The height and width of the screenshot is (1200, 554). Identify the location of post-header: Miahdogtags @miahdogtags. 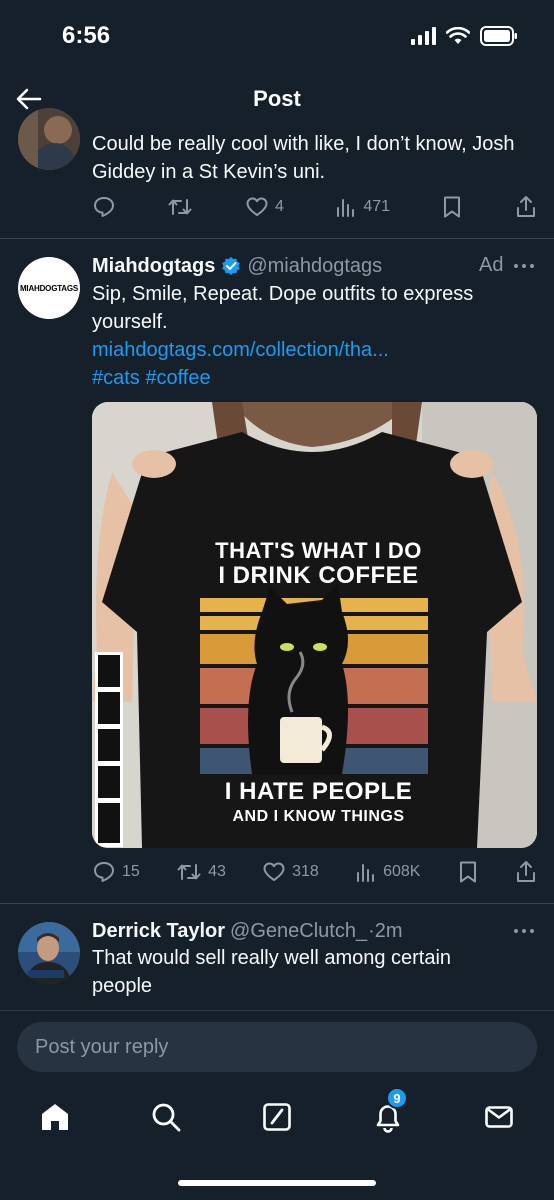
(314, 266).